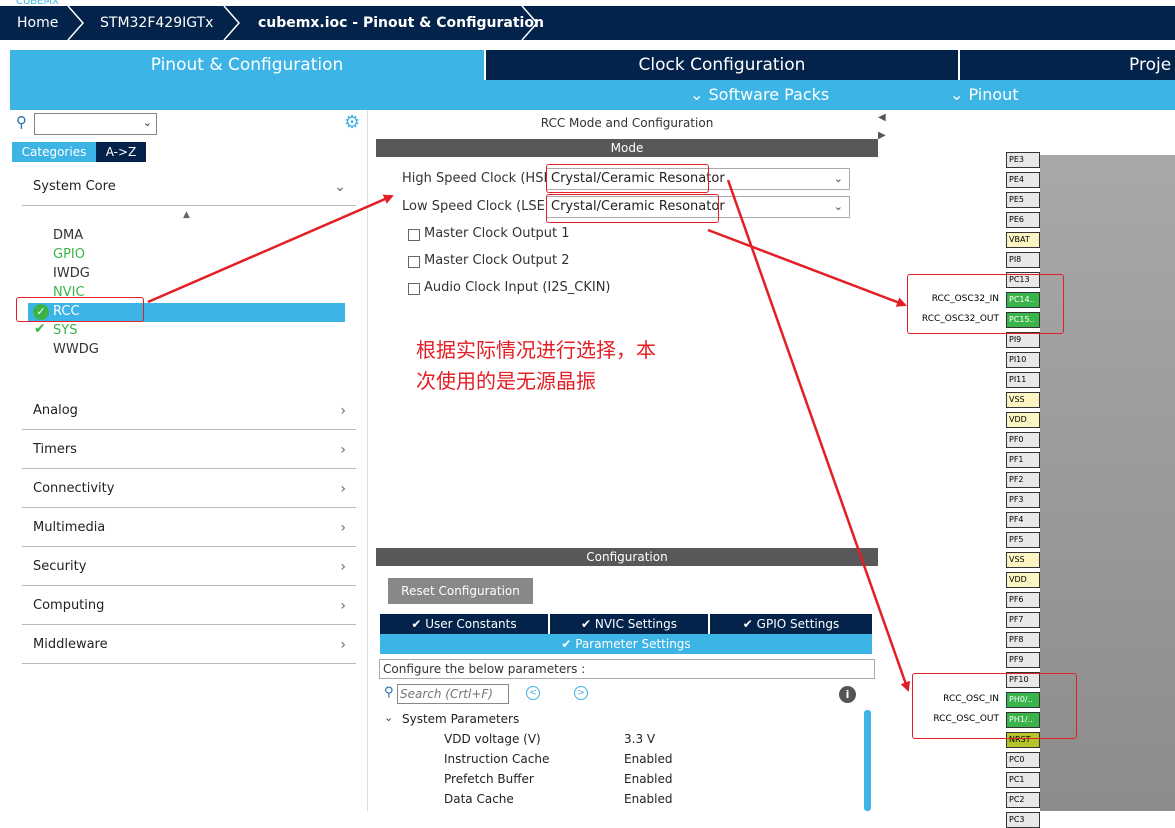  What do you see at coordinates (464, 624) in the screenshot?
I see `tab-user-constants: ✔ User Constants` at bounding box center [464, 624].